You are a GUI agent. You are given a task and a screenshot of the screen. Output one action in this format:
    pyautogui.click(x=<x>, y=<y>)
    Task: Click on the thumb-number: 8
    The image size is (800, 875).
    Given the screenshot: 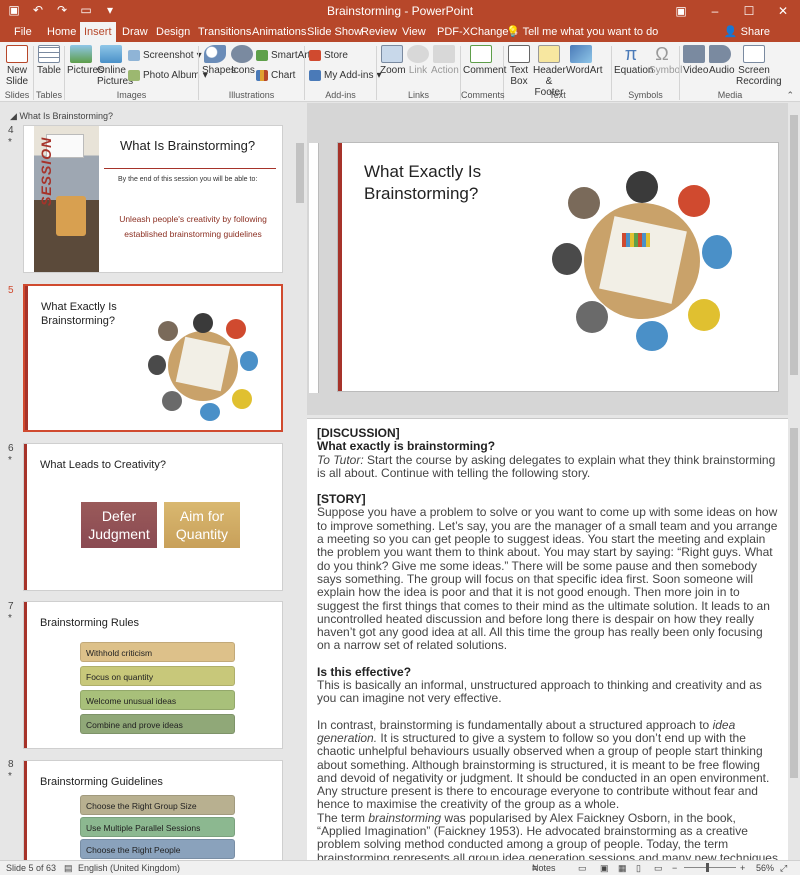 What is the action you would take?
    pyautogui.click(x=11, y=764)
    